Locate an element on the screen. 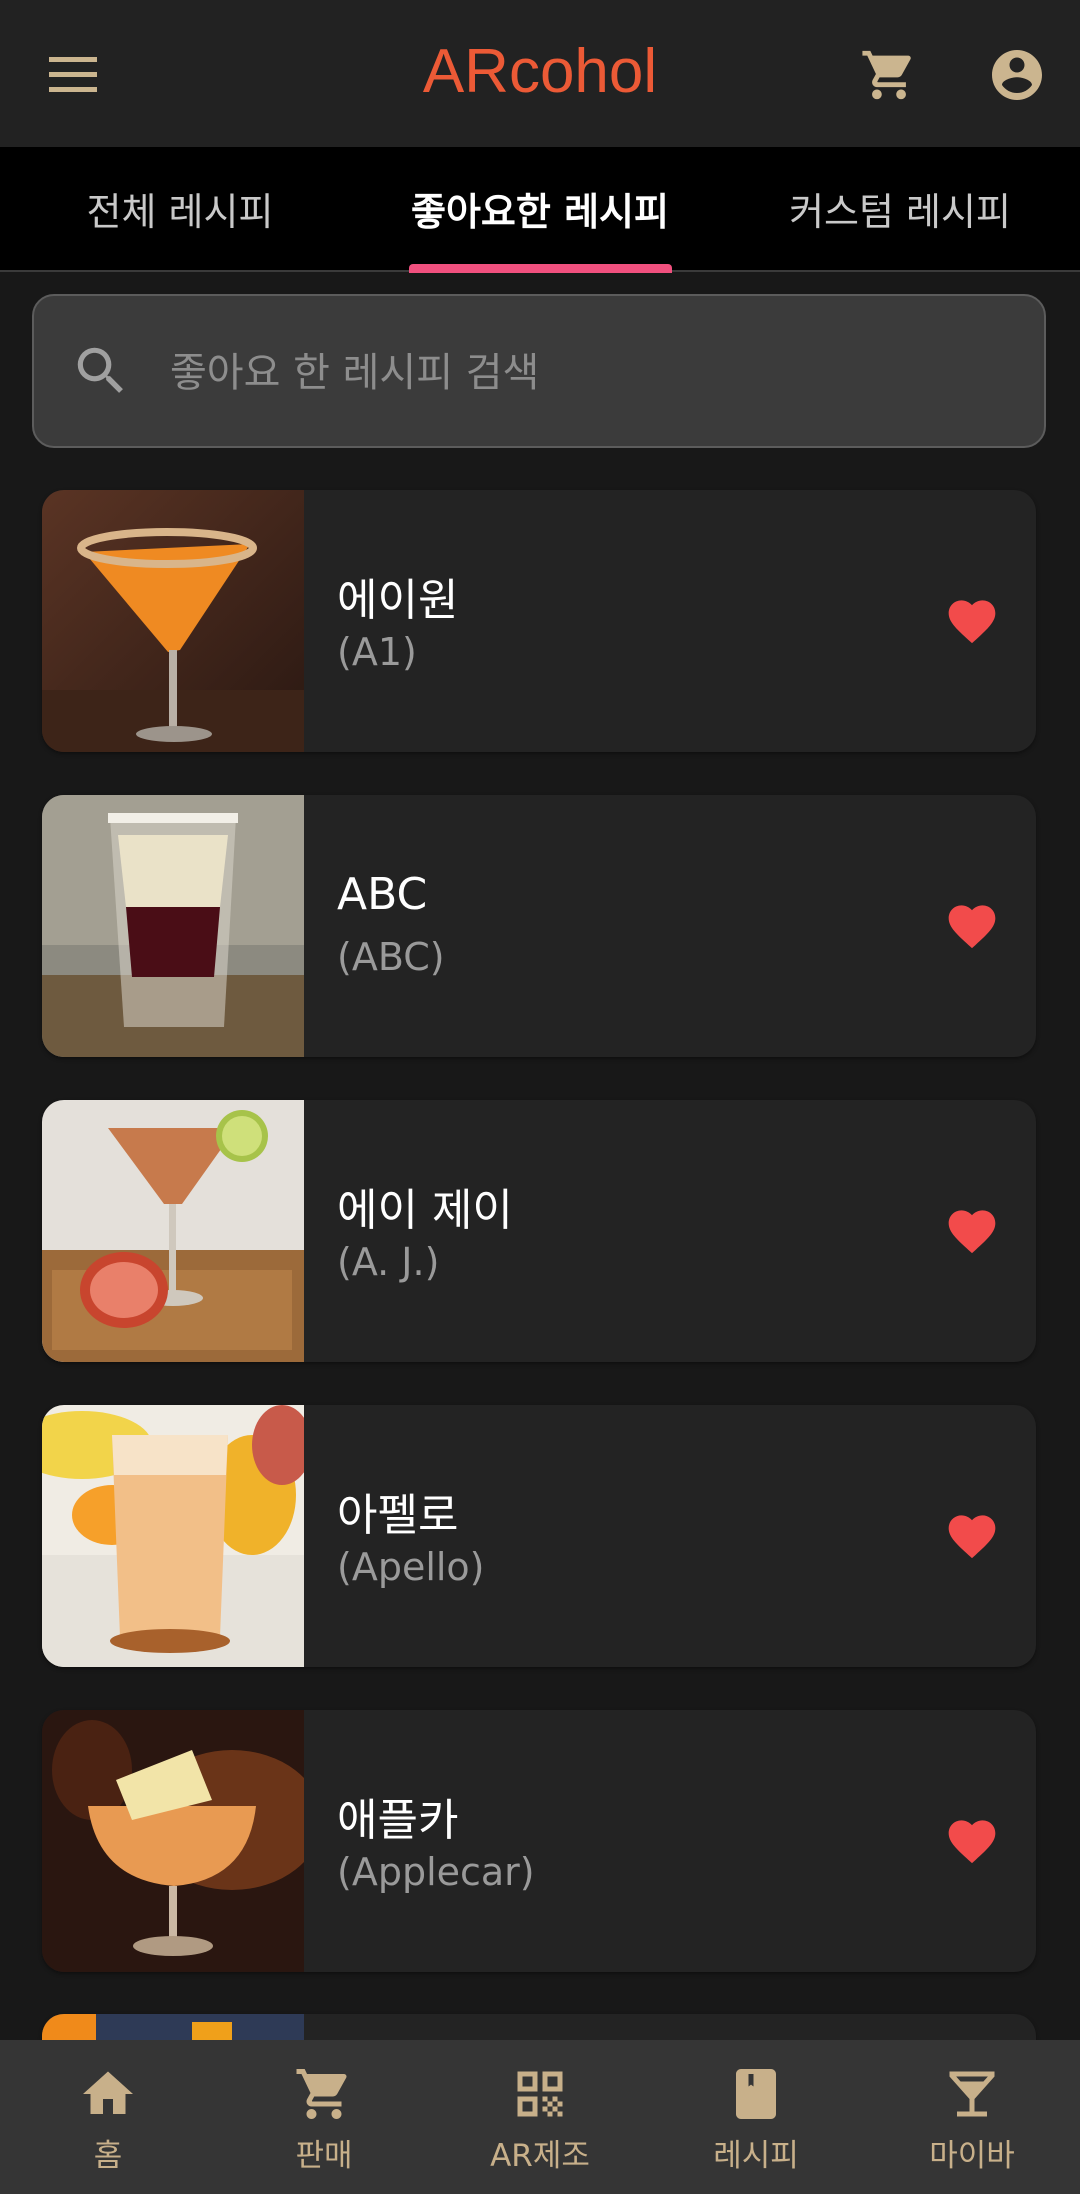  recipe-name: 애플카 is located at coordinates (398, 1820).